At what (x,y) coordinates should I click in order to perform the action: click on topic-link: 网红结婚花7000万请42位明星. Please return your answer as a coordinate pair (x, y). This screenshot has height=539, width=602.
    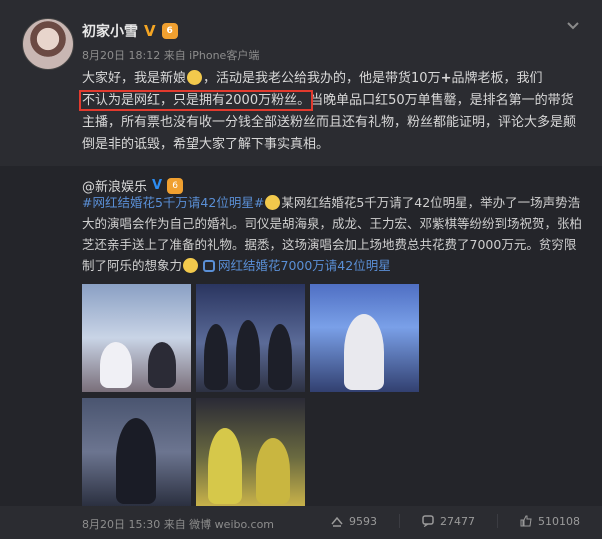
    Looking at the image, I should click on (297, 265).